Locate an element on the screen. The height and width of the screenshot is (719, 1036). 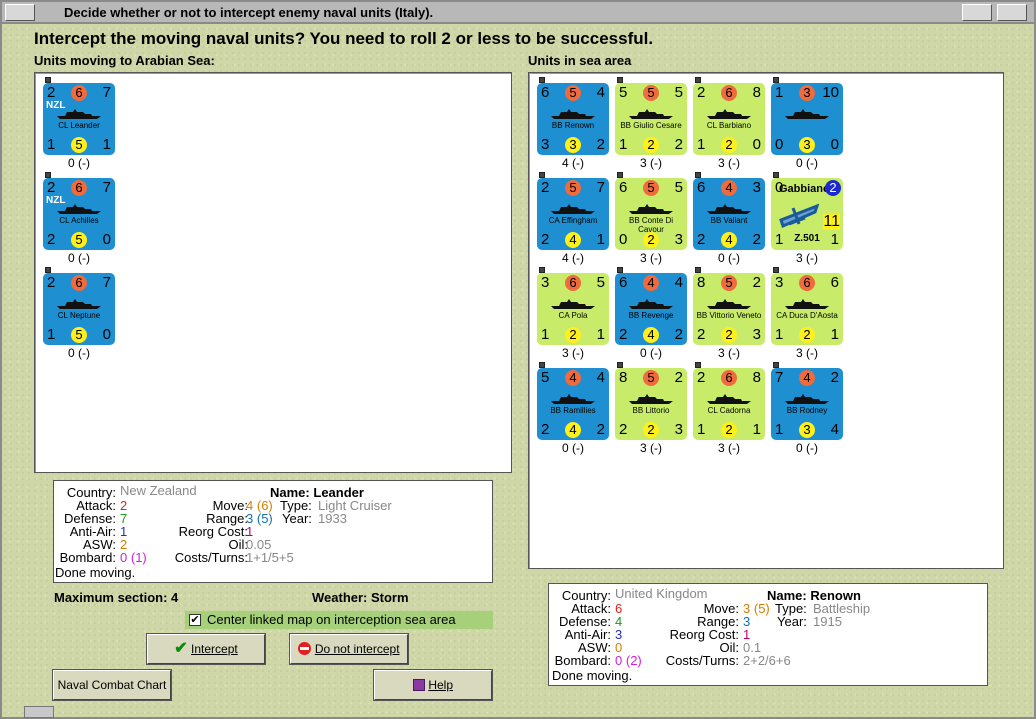
center-map-checkbox: ✔ is located at coordinates (195, 620).